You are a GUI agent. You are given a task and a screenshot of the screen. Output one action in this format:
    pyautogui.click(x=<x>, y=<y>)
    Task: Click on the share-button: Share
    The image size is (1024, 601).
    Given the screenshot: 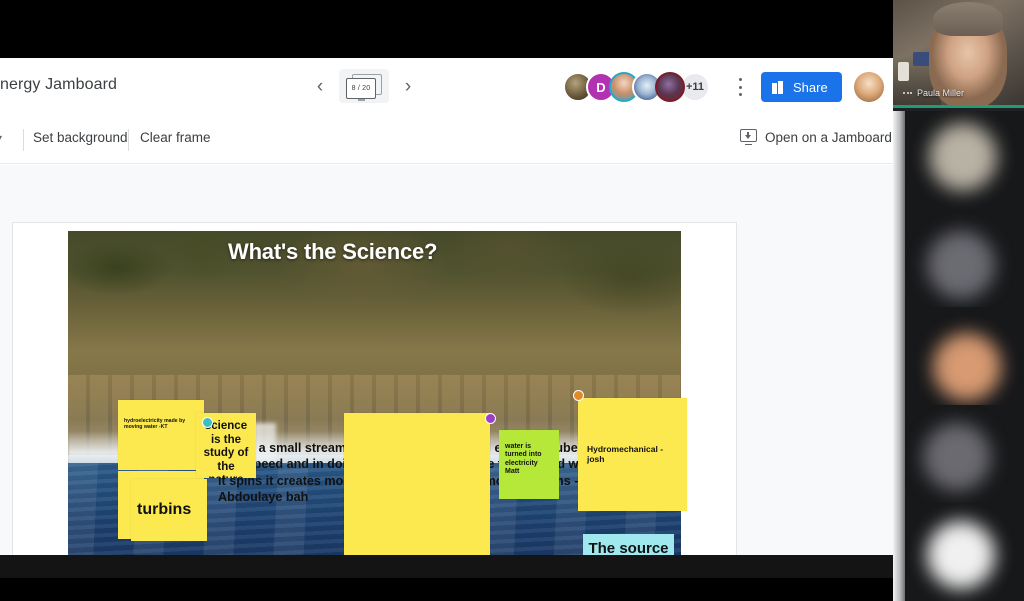 What is the action you would take?
    pyautogui.click(x=801, y=87)
    